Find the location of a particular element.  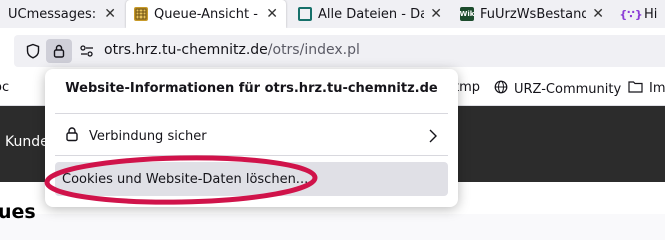

tab-ucmessages: UCmessages: Cl ✕ is located at coordinates (62, 14).